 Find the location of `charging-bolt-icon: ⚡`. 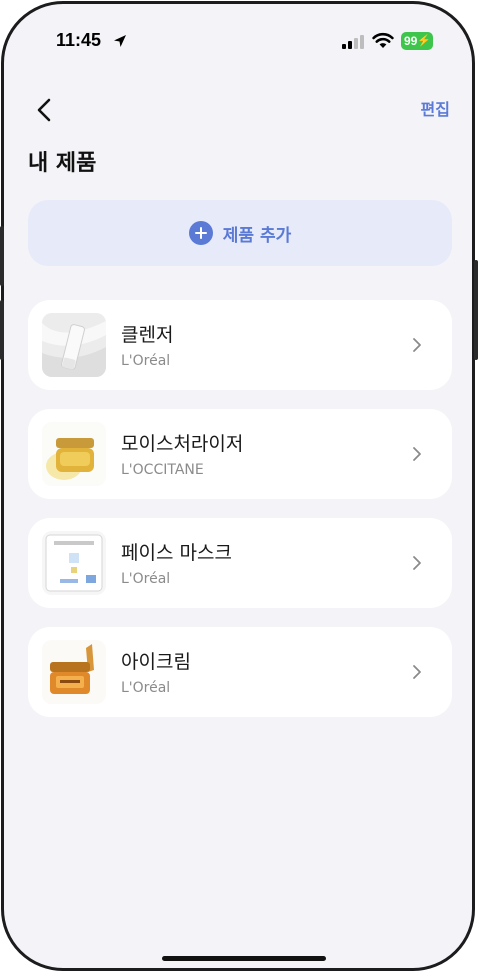

charging-bolt-icon: ⚡ is located at coordinates (424, 41).